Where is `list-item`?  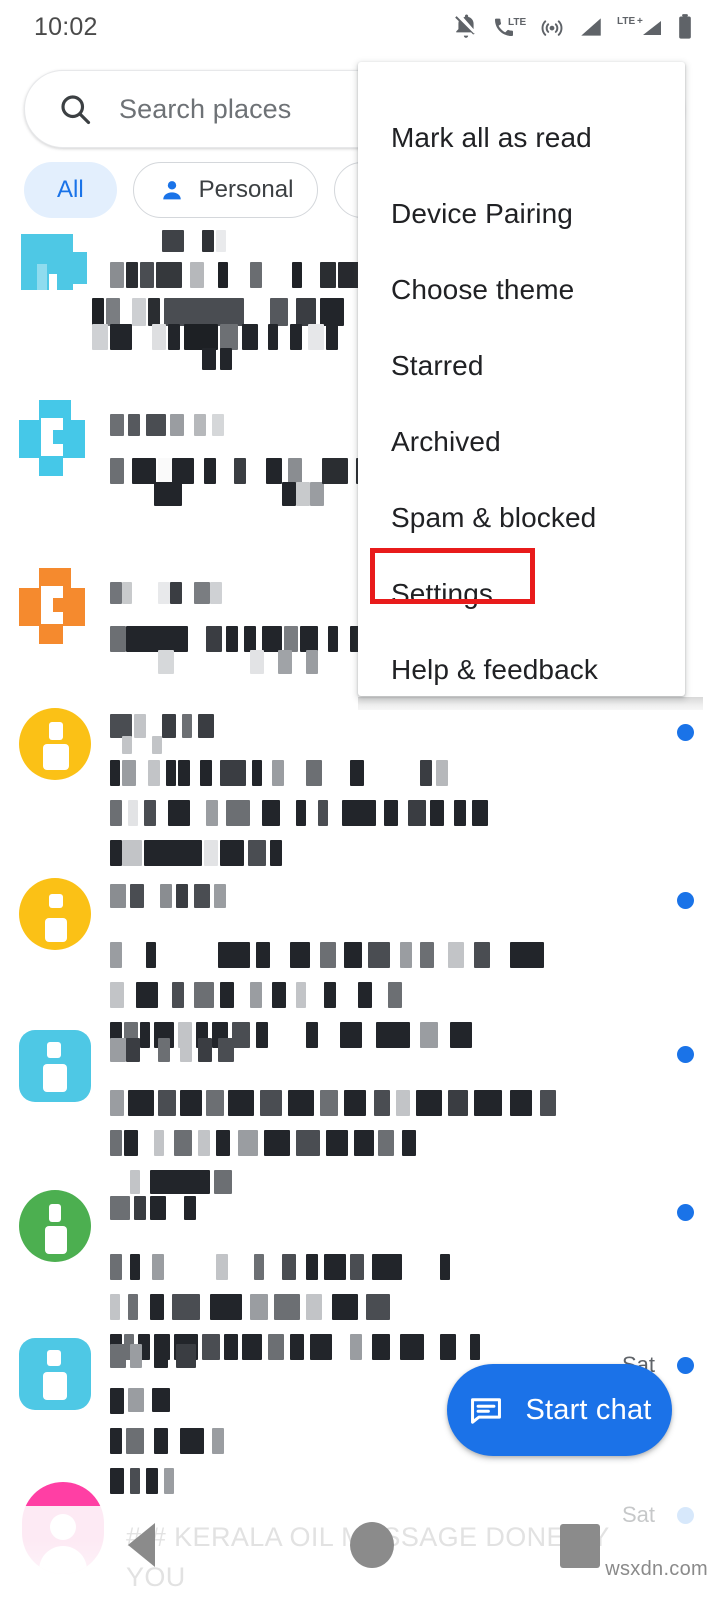 list-item is located at coordinates (360, 790).